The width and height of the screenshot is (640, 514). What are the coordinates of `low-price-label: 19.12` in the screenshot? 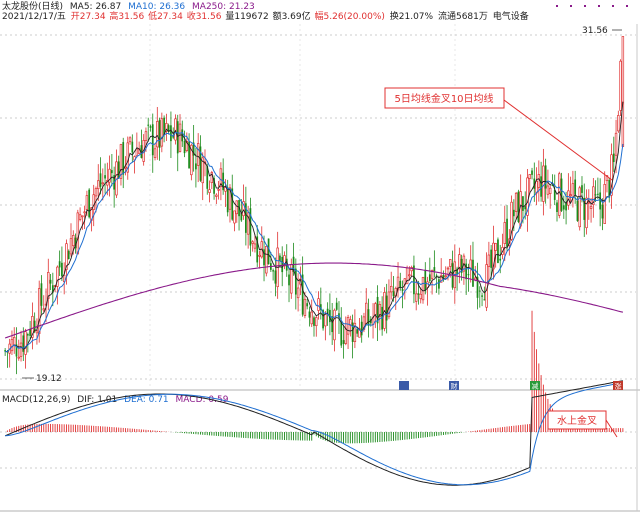 It's located at (49, 379).